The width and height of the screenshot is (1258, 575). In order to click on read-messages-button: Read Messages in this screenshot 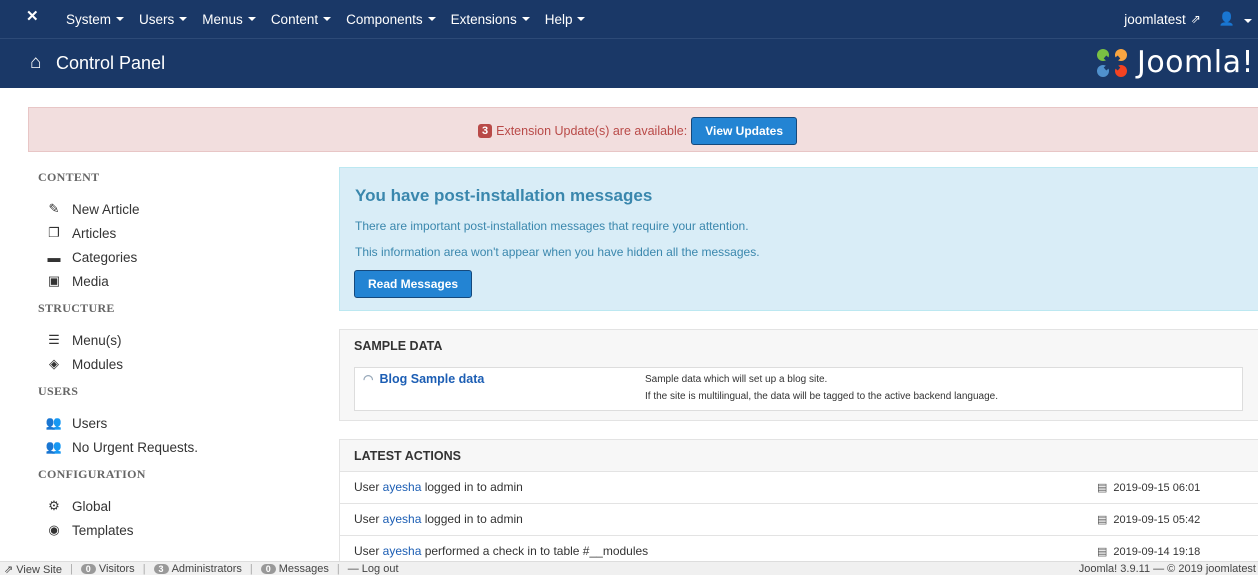, I will do `click(413, 284)`.